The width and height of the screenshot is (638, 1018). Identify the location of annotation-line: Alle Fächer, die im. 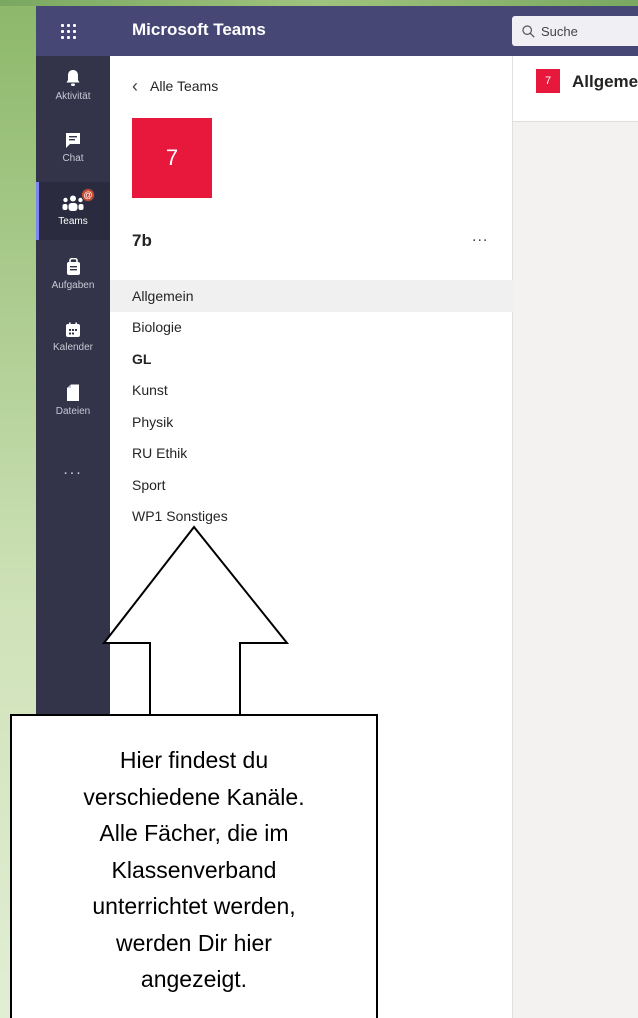
(194, 833).